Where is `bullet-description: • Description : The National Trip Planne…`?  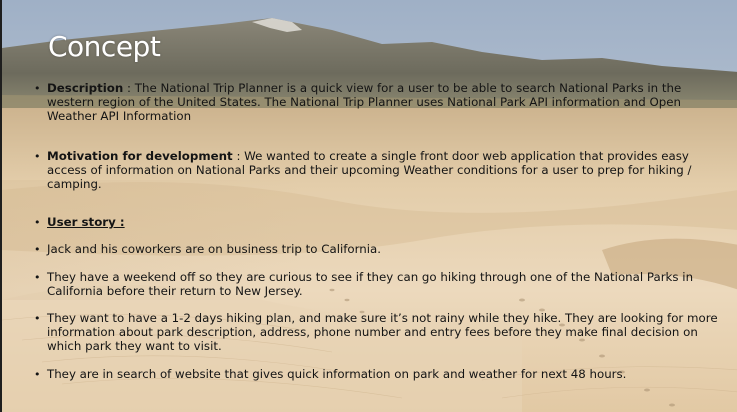
bullet-description: • Description : The National Trip Planne… is located at coordinates (377, 102).